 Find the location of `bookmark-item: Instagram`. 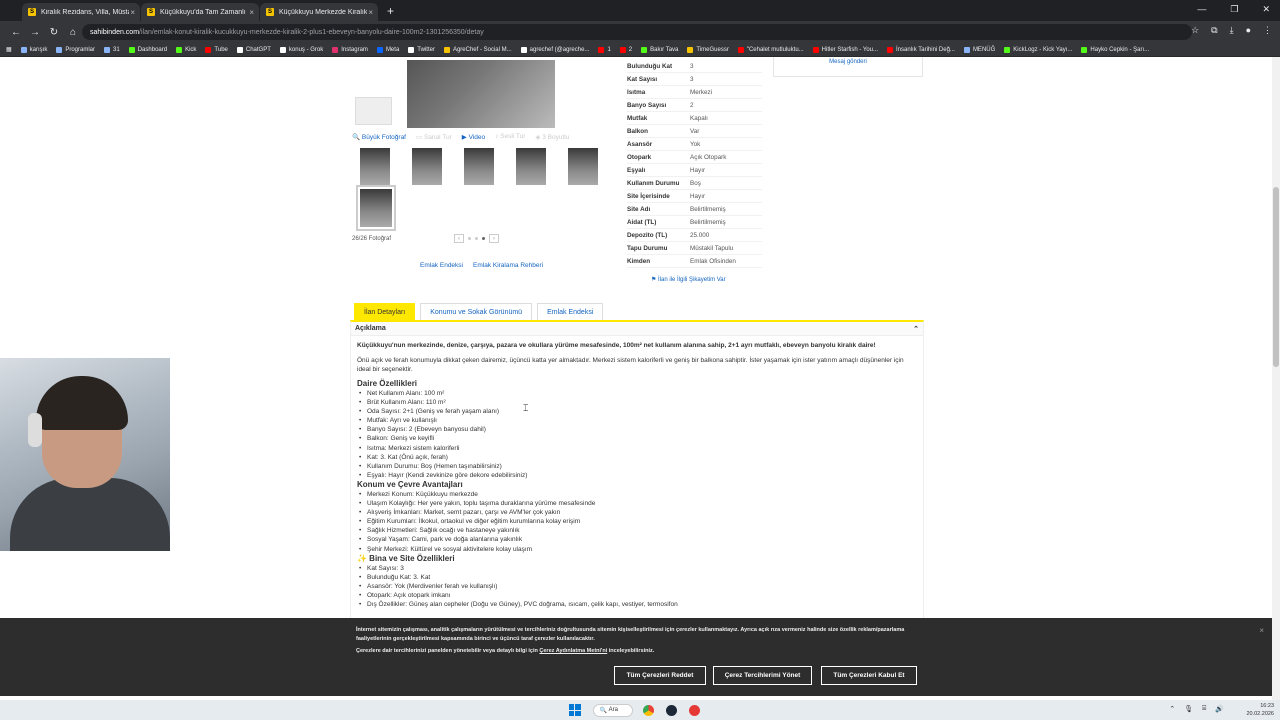

bookmark-item: Instagram is located at coordinates (350, 49).